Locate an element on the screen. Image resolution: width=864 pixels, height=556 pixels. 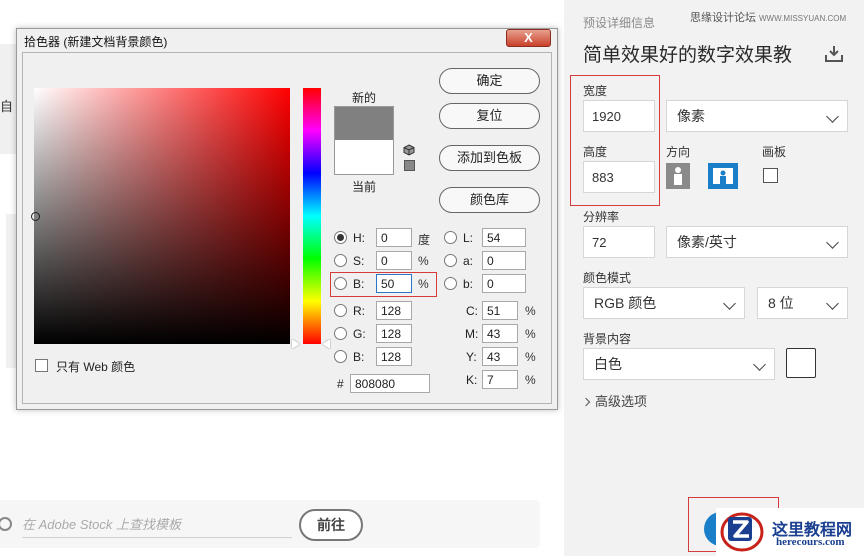
s-unit: % is located at coordinates (423, 261).